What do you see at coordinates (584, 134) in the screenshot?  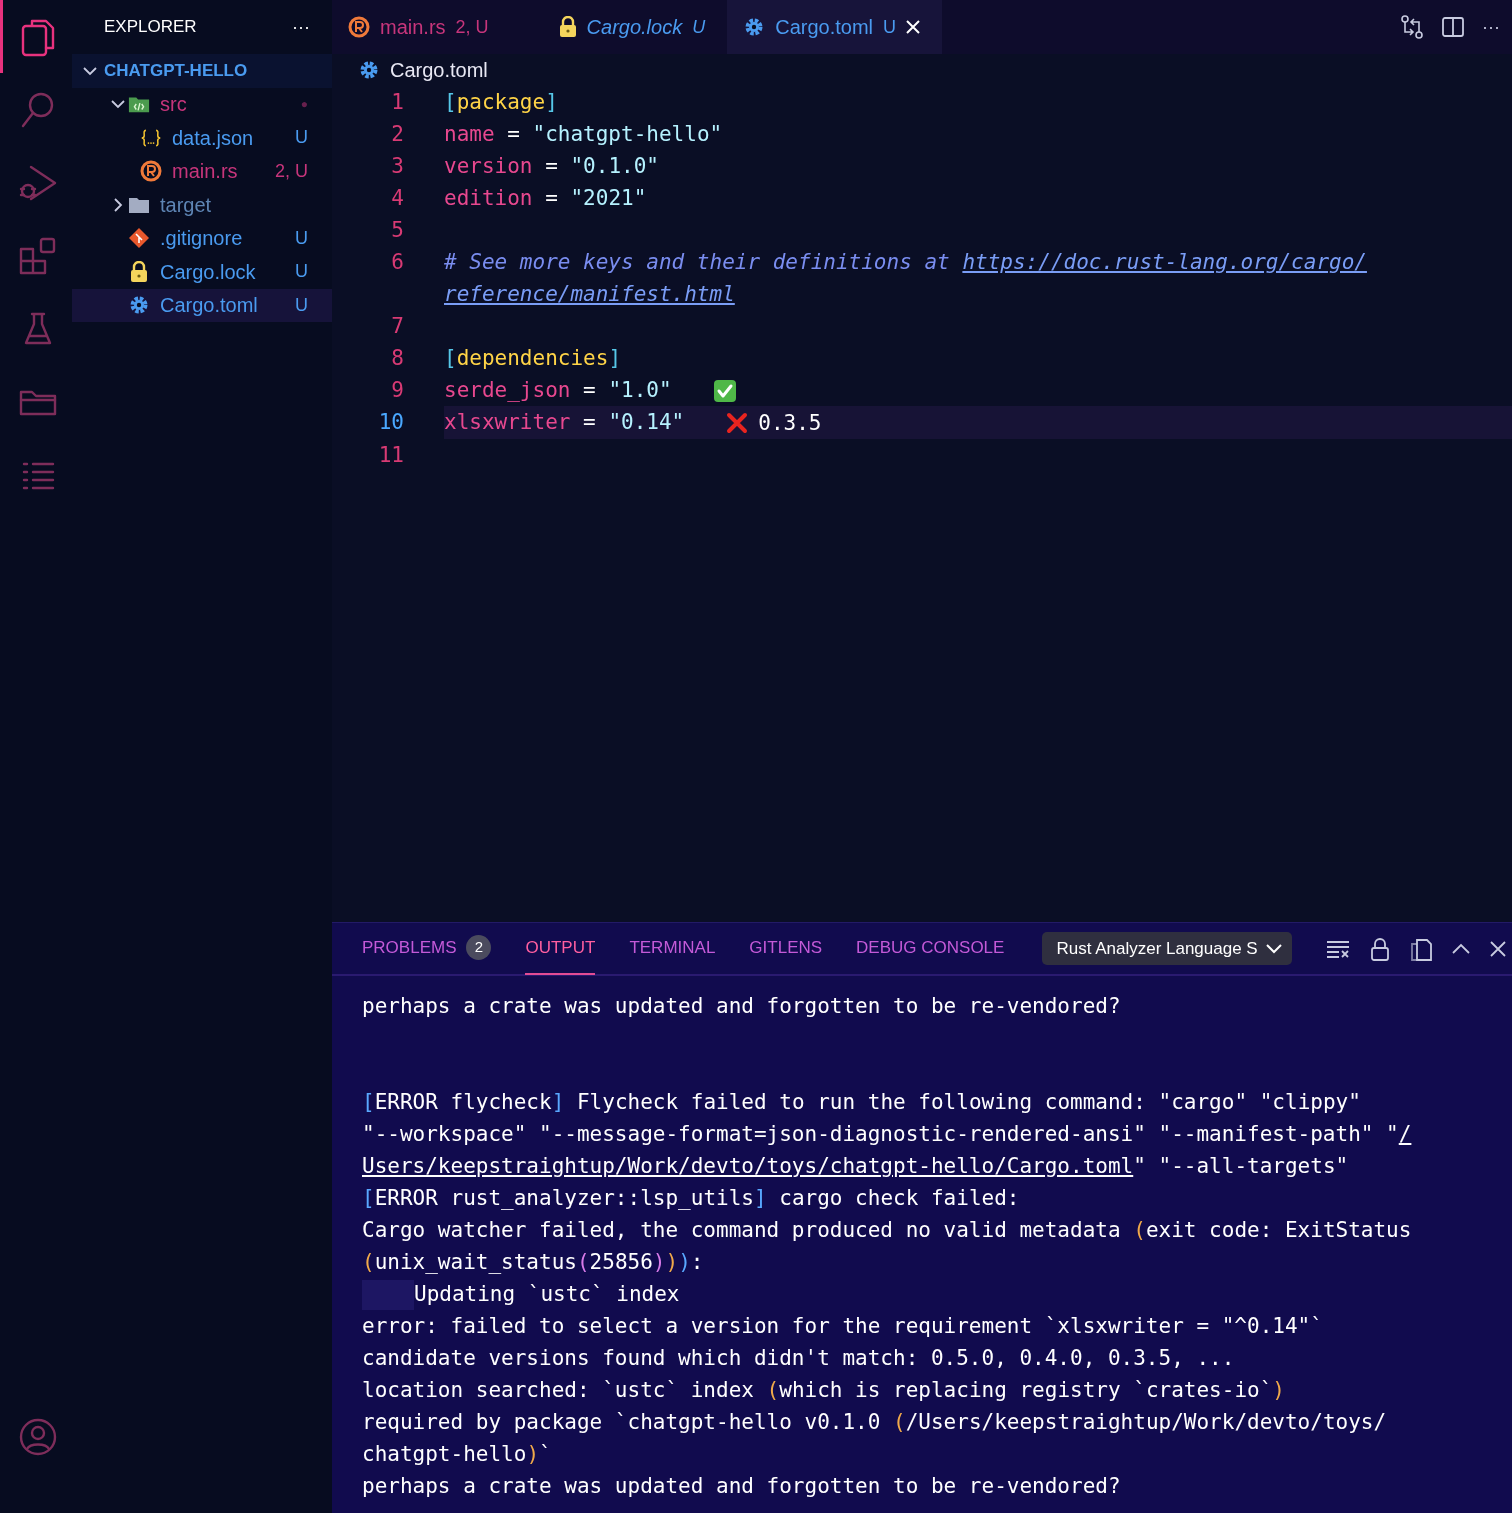 I see `code-line: name = "chatgpt-hello"` at bounding box center [584, 134].